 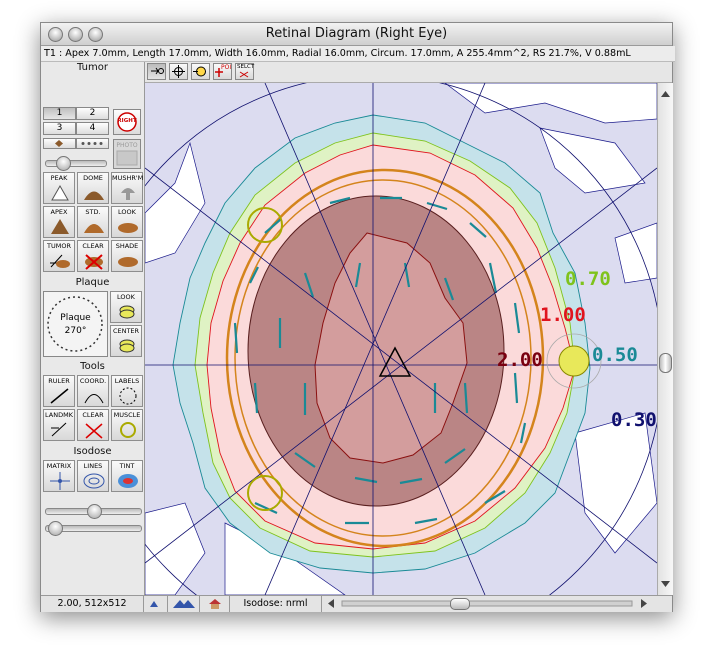 I want to click on tumor_tools-mushr-m-button: MUSHR'M, so click(x=127, y=188).